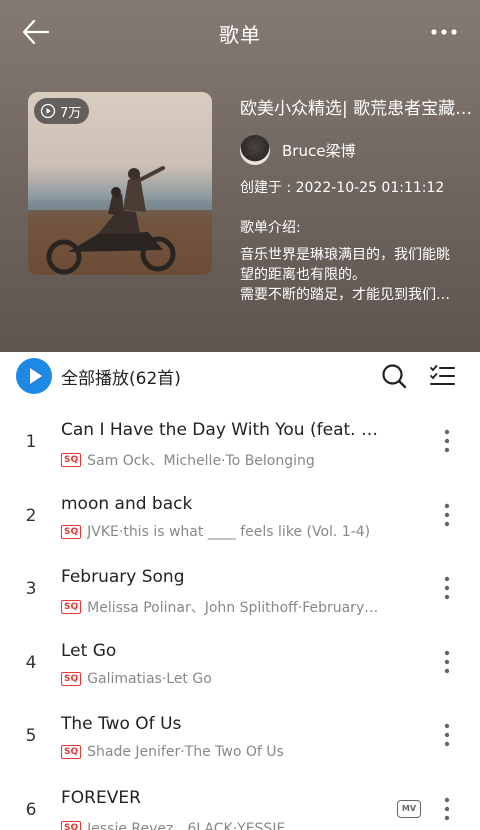 The height and width of the screenshot is (830, 480). I want to click on play-circle-icon, so click(48, 111).